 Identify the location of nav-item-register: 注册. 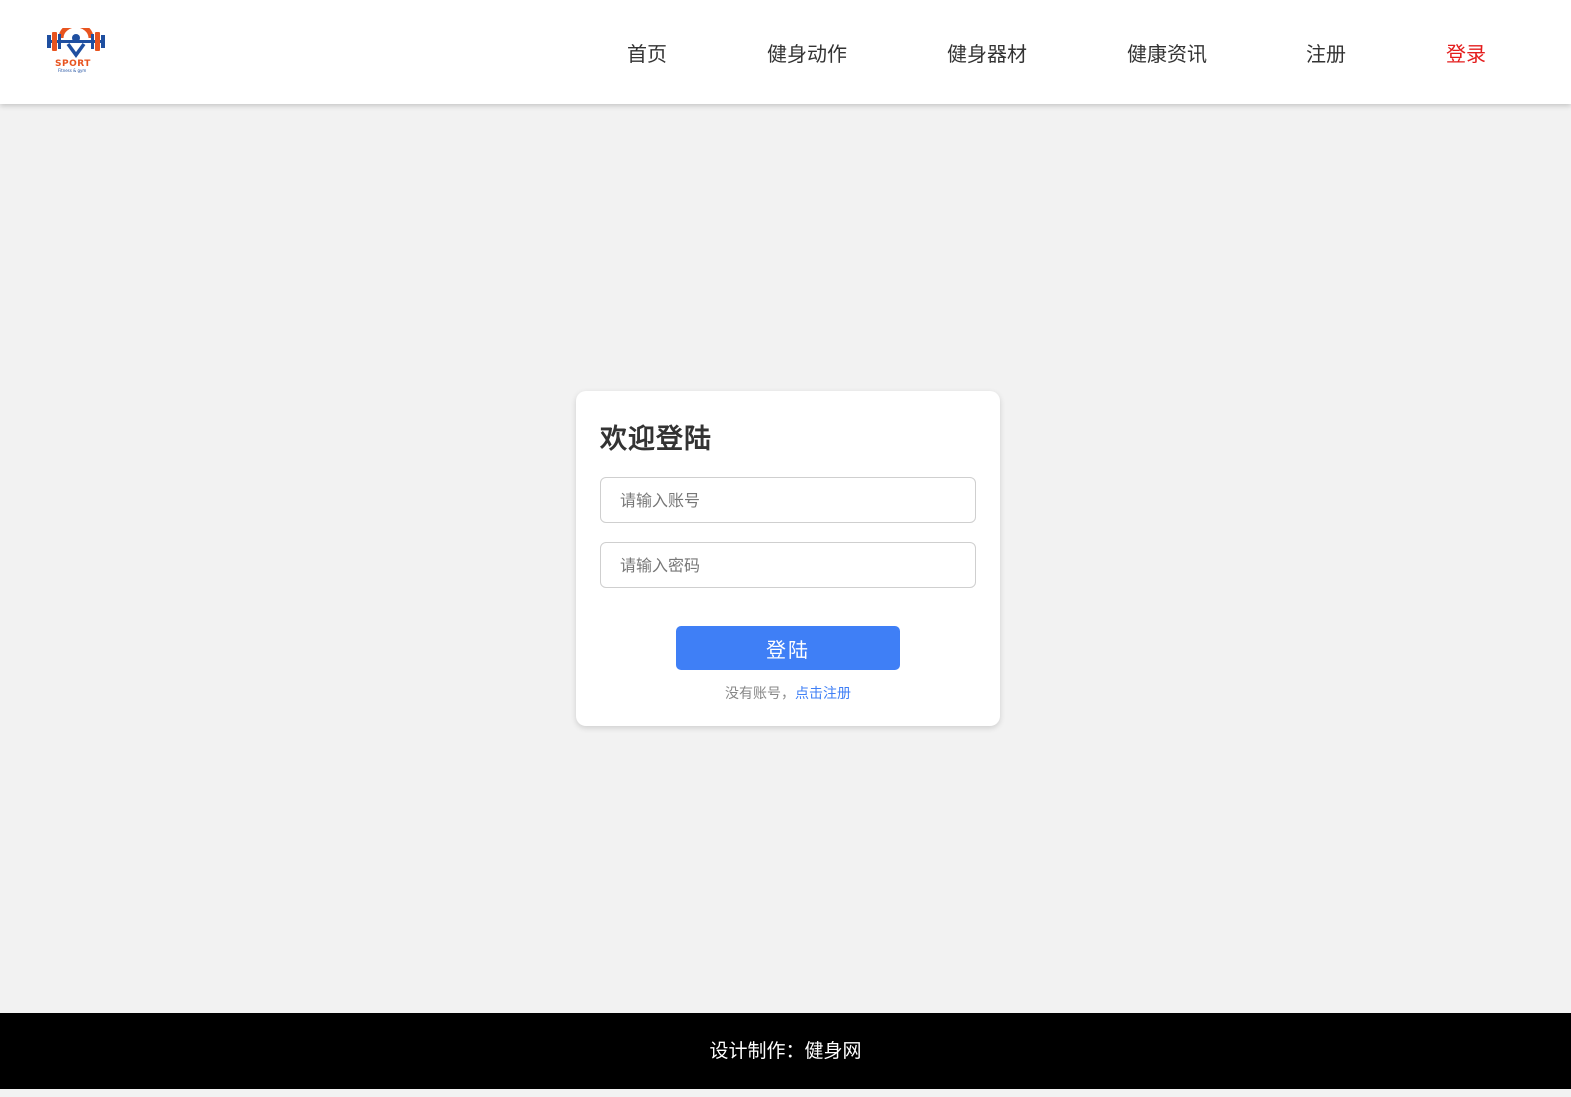
(1326, 54).